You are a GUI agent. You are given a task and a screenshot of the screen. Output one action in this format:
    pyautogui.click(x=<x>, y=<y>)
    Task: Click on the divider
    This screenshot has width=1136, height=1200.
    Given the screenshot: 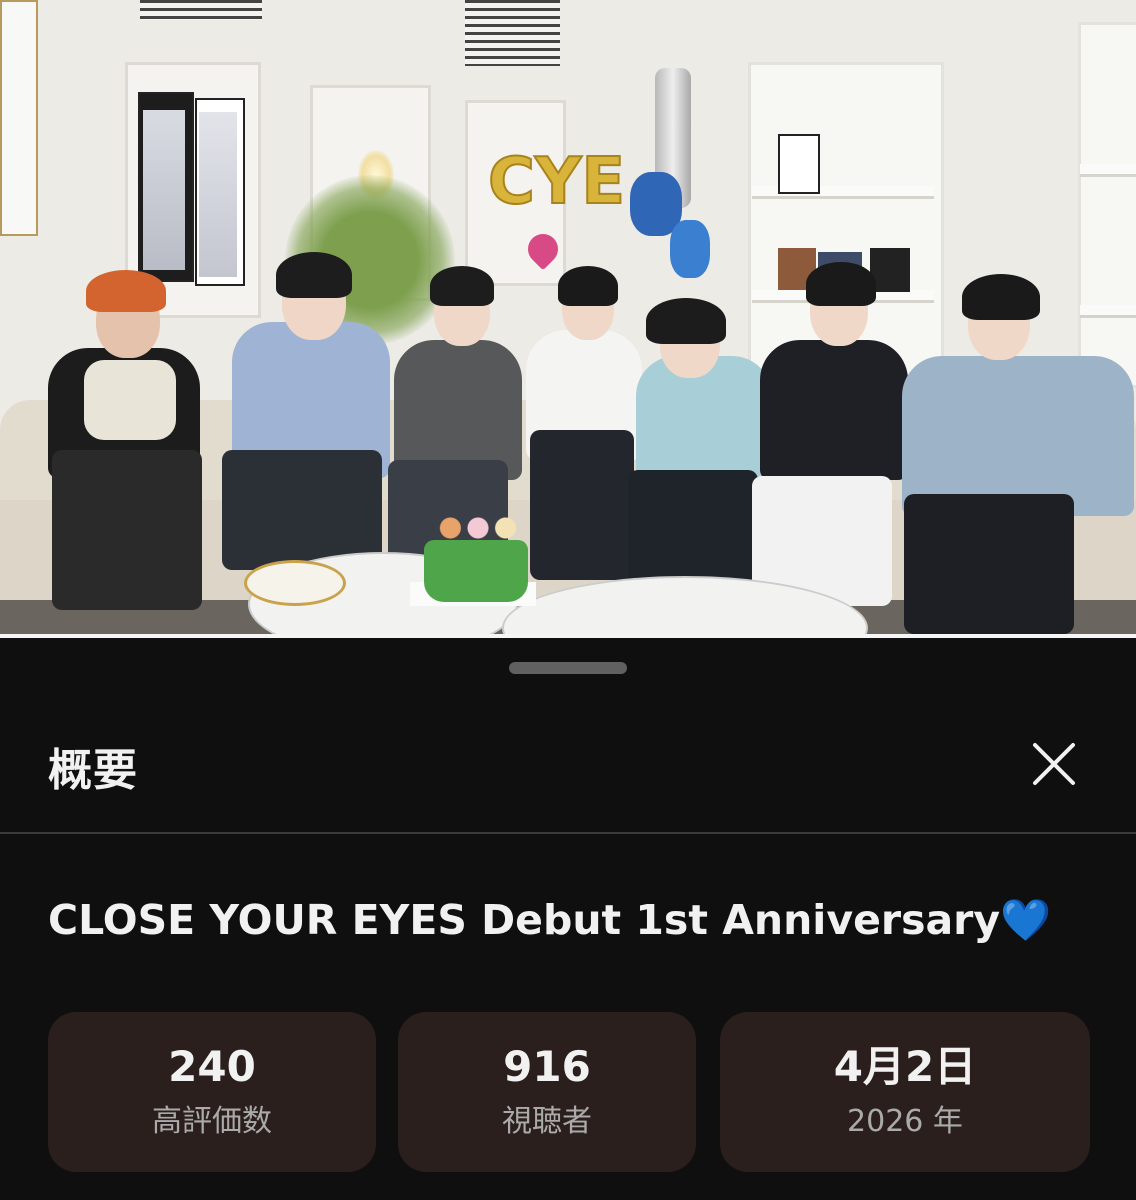 What is the action you would take?
    pyautogui.click(x=568, y=833)
    